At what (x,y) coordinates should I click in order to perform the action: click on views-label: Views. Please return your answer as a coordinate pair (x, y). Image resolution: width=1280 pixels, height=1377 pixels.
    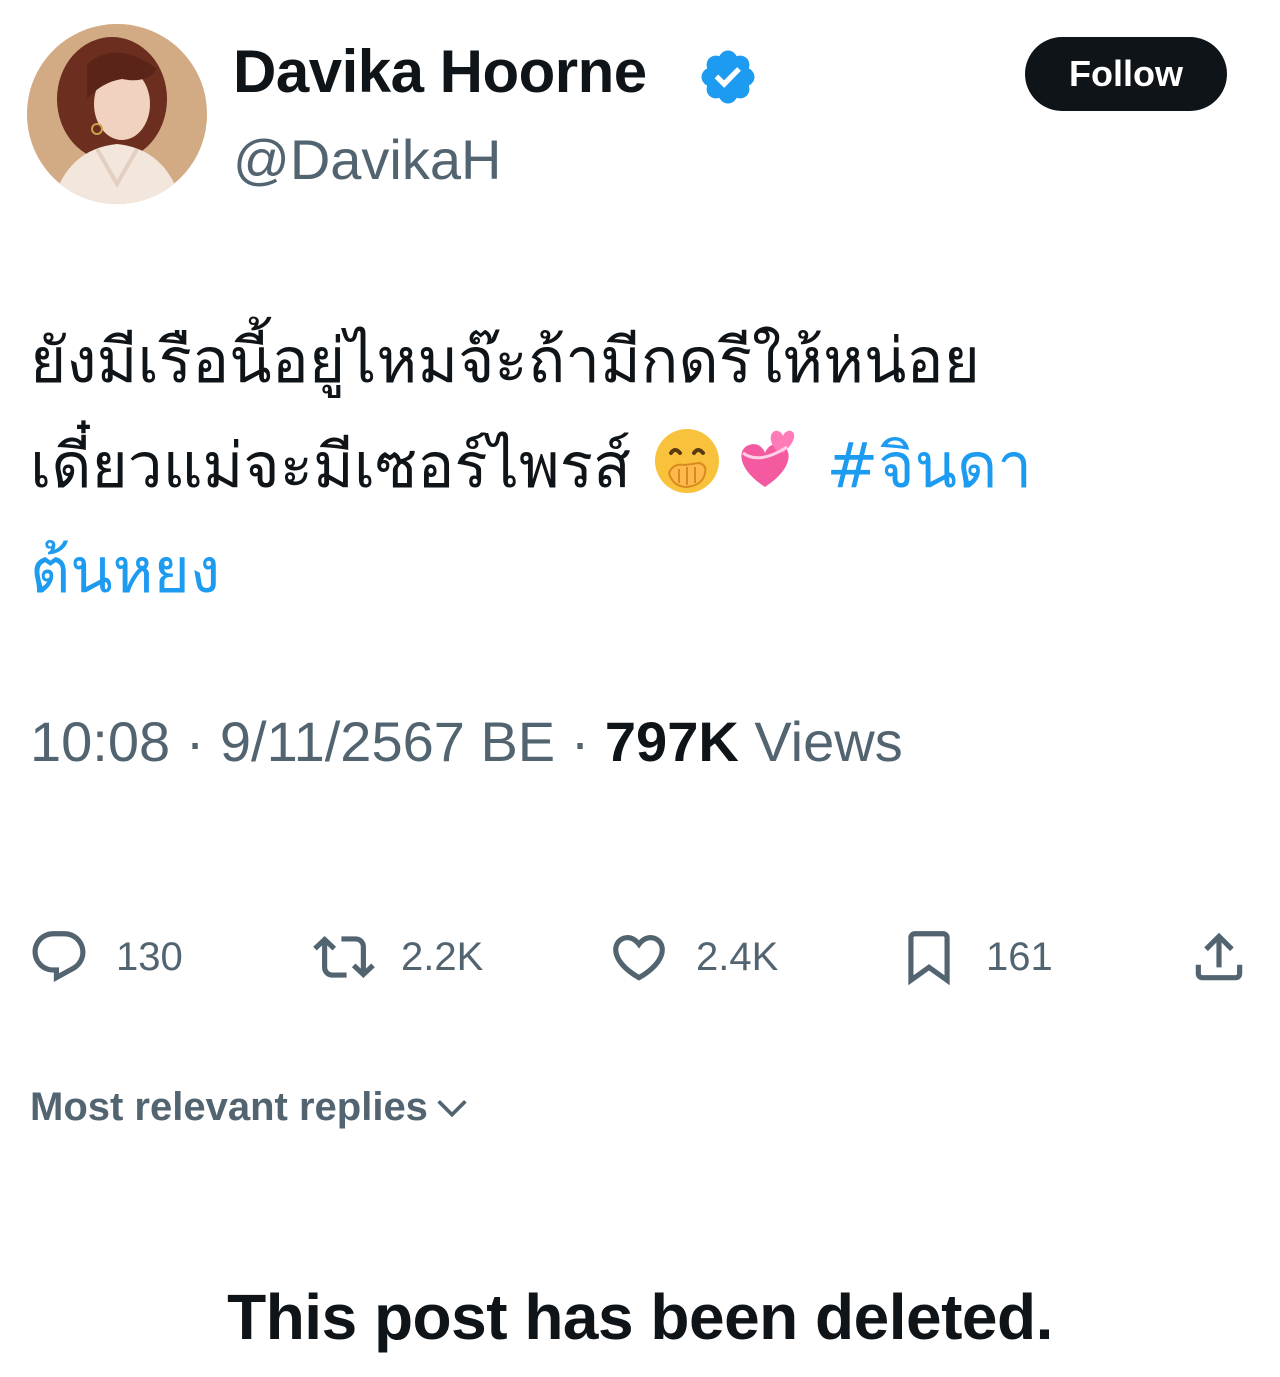
    Looking at the image, I should click on (820, 741).